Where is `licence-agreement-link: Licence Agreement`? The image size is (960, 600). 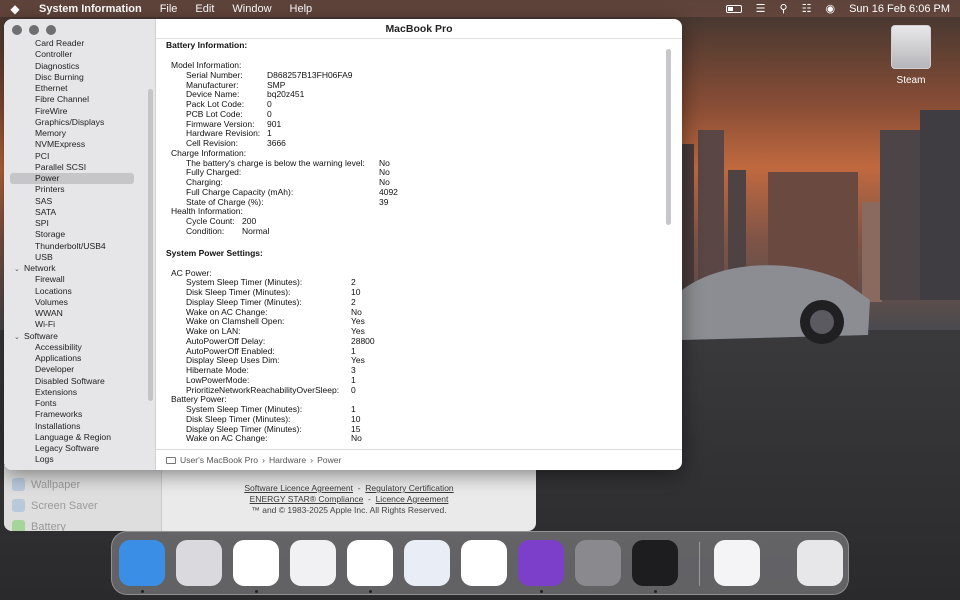
licence-agreement-link: Licence Agreement is located at coordinates (412, 499).